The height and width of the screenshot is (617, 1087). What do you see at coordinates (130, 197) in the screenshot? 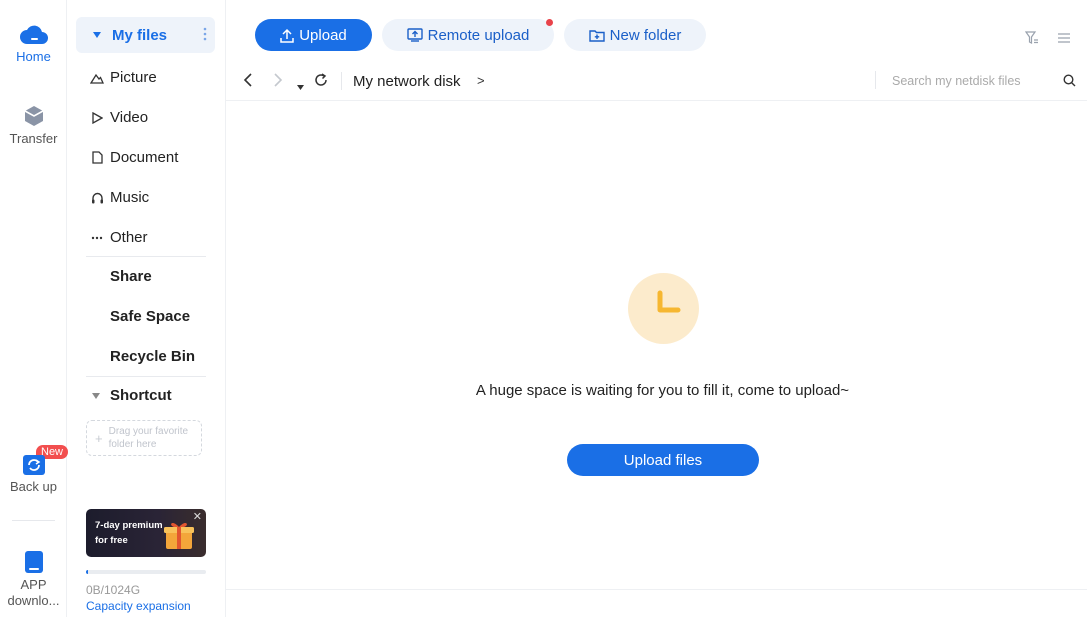
I see `music-label: Music` at bounding box center [130, 197].